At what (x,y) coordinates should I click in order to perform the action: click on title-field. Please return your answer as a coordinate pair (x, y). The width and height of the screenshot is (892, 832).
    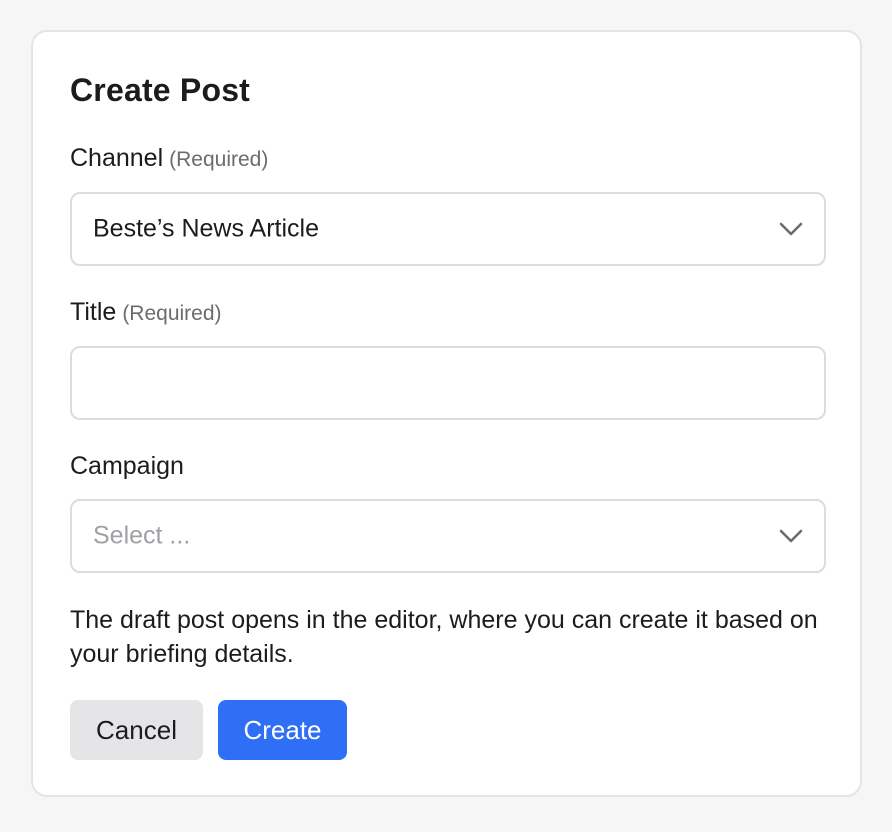
    Looking at the image, I should click on (448, 383).